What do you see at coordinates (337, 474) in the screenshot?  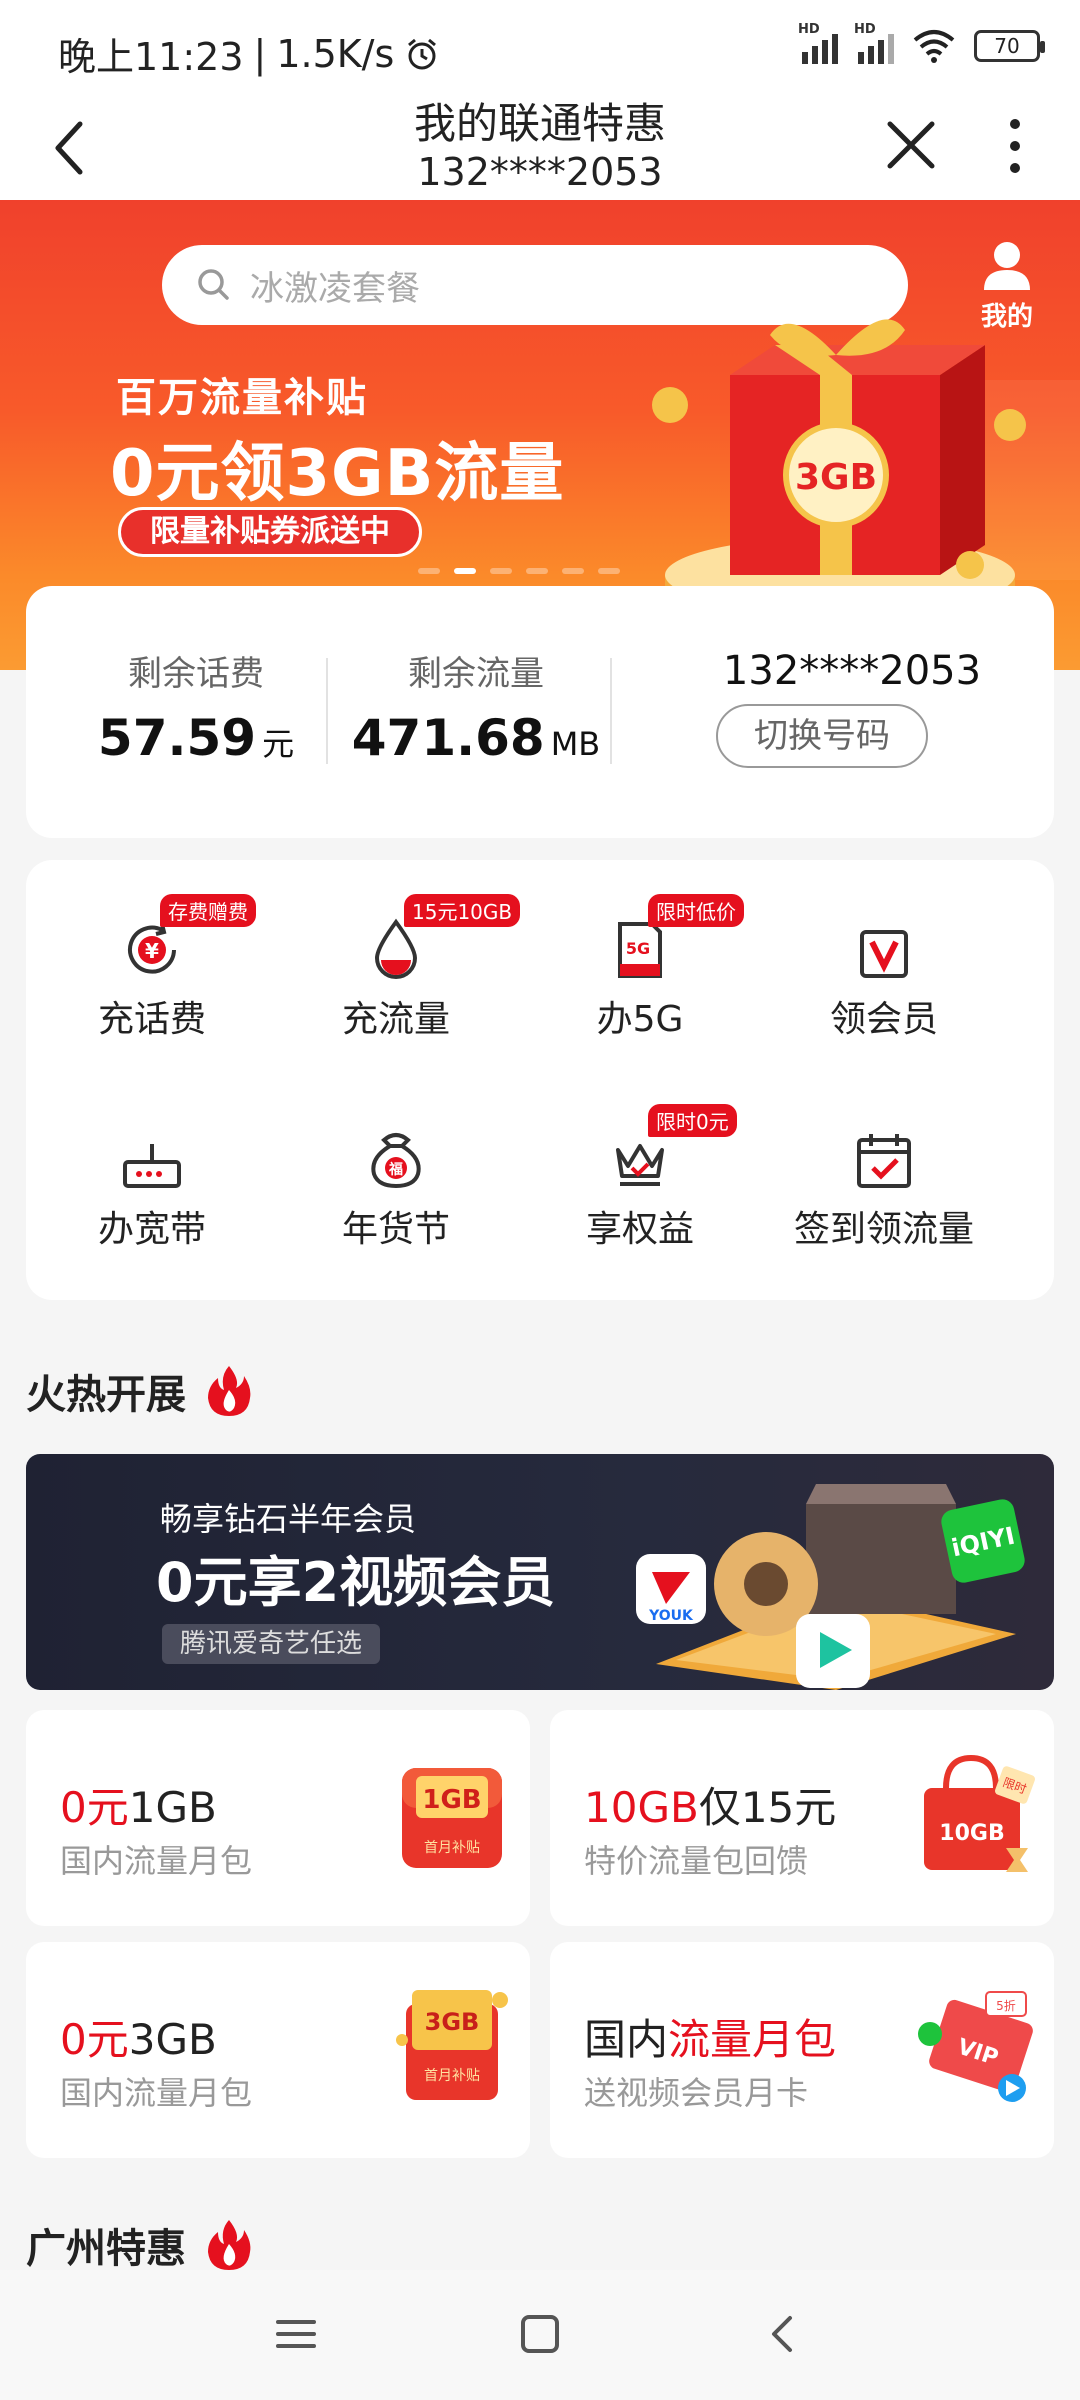 I see `promo-line2: 0元领3GB流量` at bounding box center [337, 474].